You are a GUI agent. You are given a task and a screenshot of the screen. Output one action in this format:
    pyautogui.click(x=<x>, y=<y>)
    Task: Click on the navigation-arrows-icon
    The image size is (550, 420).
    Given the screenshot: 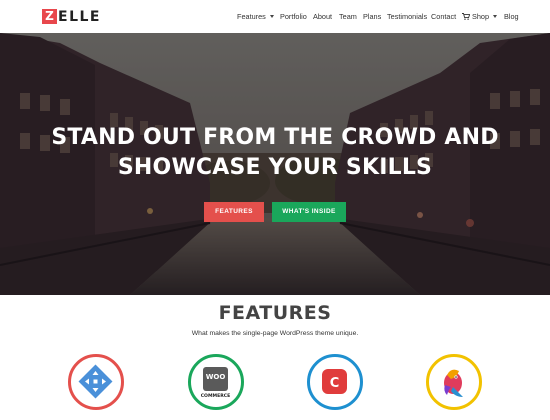 What is the action you would take?
    pyautogui.click(x=95, y=381)
    